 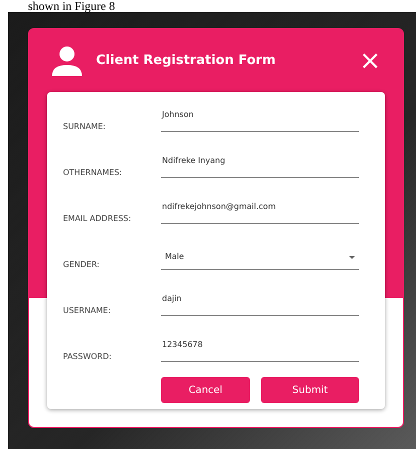 I want to click on field-label: EMAIL ADDRESS:, so click(x=97, y=219).